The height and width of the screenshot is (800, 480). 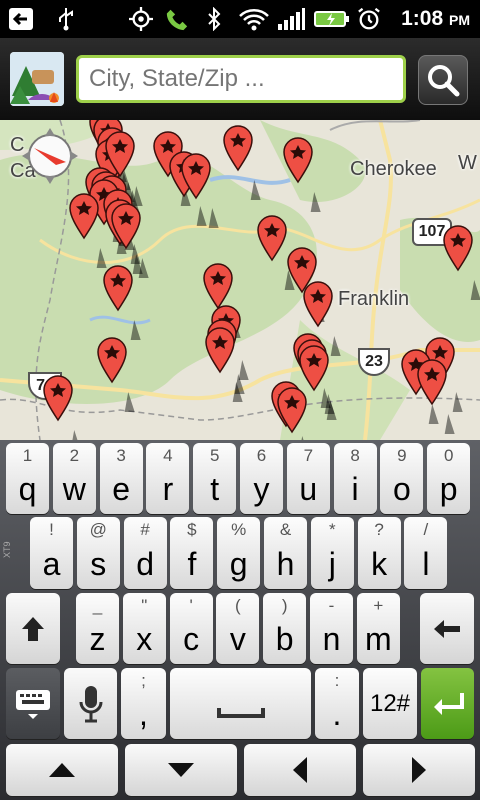 I want to click on key-alt-label: ', so click(x=191, y=605).